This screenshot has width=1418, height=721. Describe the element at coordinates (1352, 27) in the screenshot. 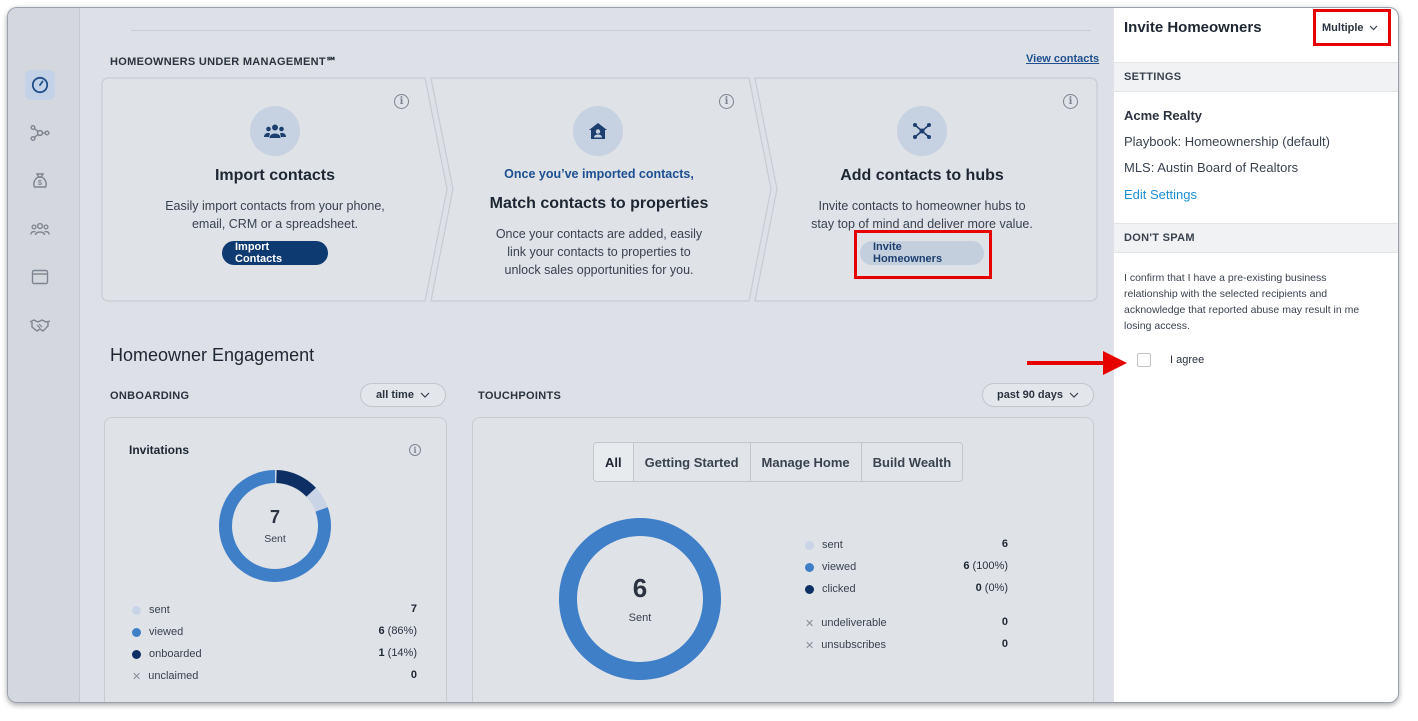

I see `highlight-box` at that location.